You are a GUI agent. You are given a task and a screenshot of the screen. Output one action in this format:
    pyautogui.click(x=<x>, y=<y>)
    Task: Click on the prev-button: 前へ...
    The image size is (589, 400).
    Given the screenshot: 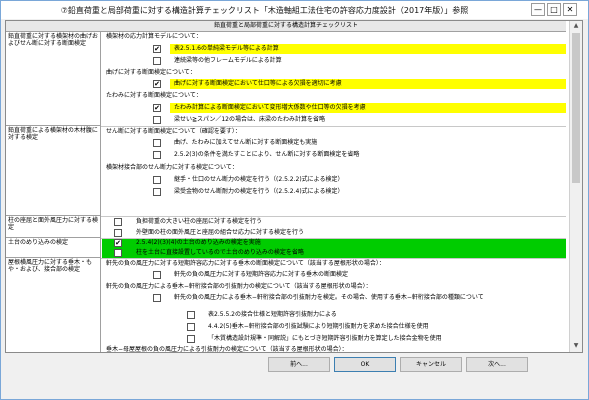 What is the action you would take?
    pyautogui.click(x=299, y=364)
    